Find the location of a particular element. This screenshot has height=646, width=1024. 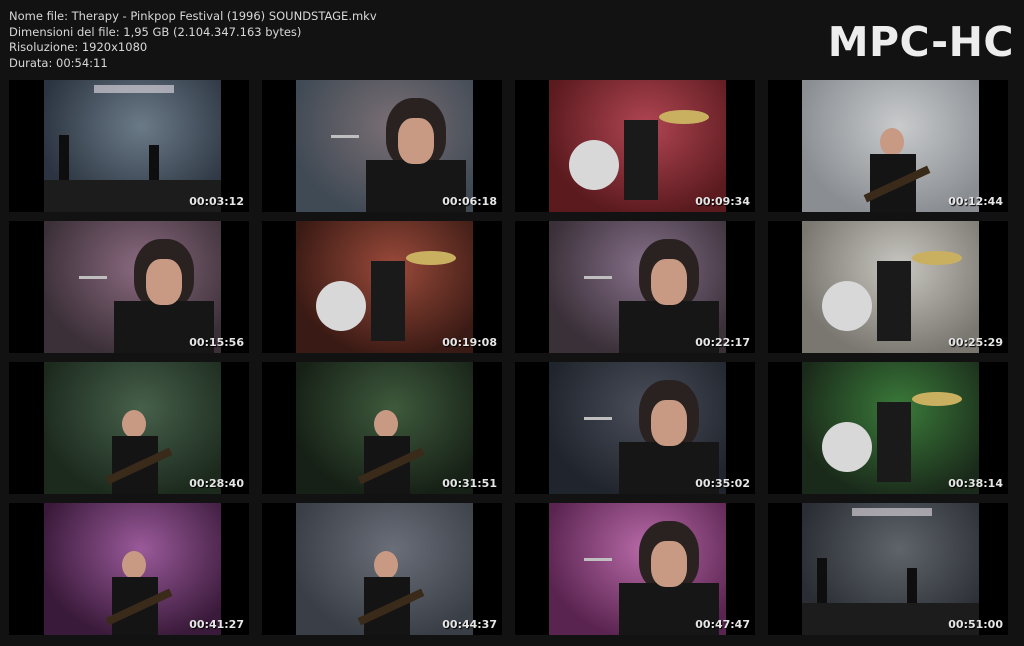

thumbnail-10: 00:31:51 is located at coordinates (382, 428).